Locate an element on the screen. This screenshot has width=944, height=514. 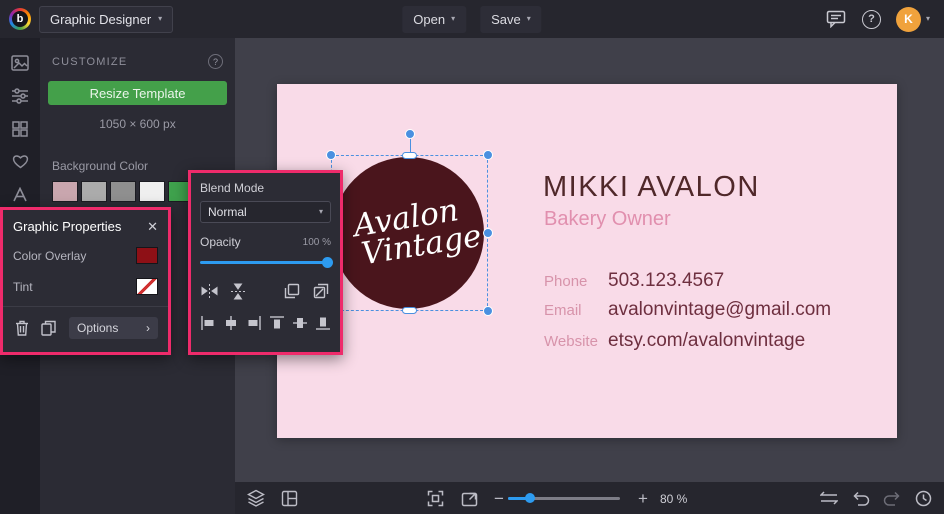
flip-horizontal-icon is located at coordinates (209, 291).